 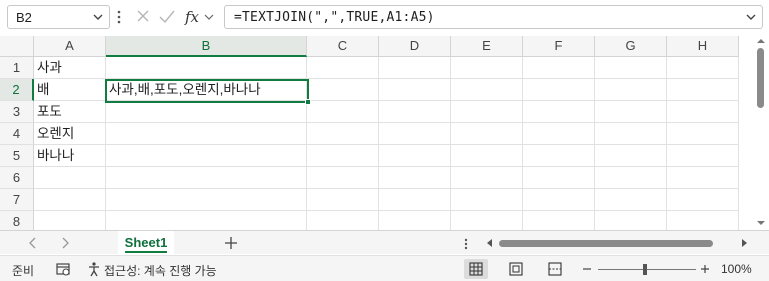 I want to click on cell-mode-icon, so click(x=63, y=269).